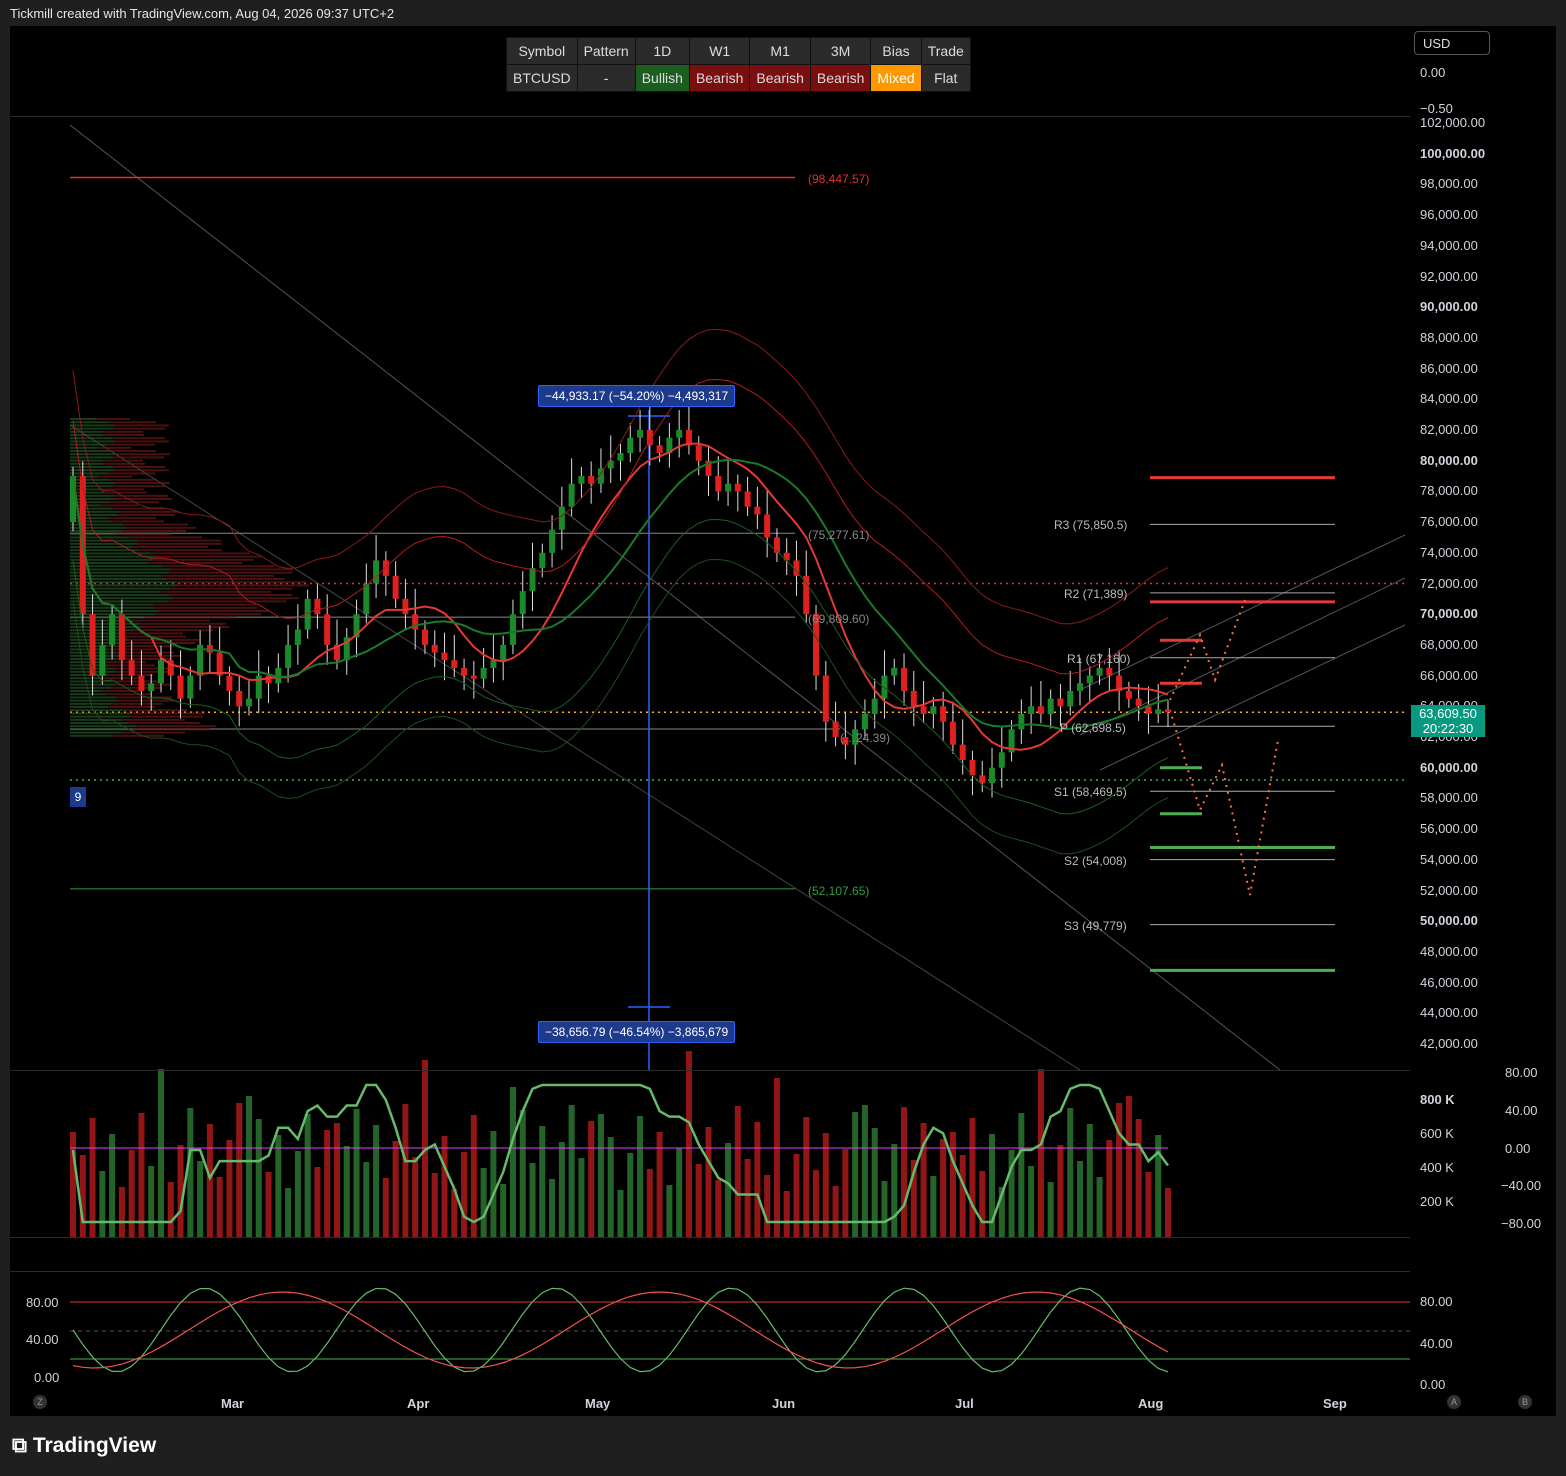  I want to click on currency-selector: USD, so click(1452, 43).